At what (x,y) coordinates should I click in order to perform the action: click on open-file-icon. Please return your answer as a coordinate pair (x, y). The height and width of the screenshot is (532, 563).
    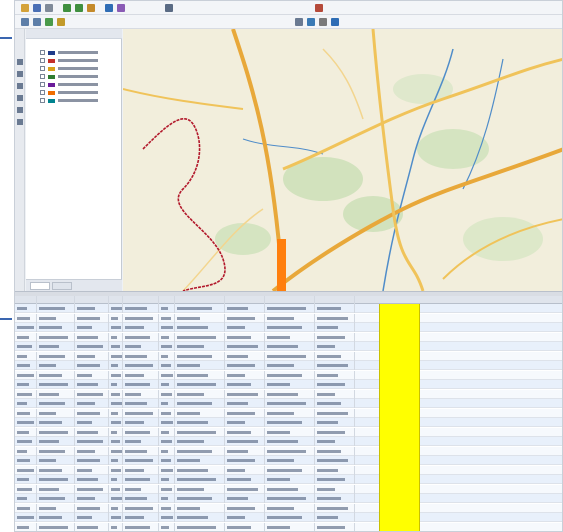
    Looking at the image, I should click on (25, 8).